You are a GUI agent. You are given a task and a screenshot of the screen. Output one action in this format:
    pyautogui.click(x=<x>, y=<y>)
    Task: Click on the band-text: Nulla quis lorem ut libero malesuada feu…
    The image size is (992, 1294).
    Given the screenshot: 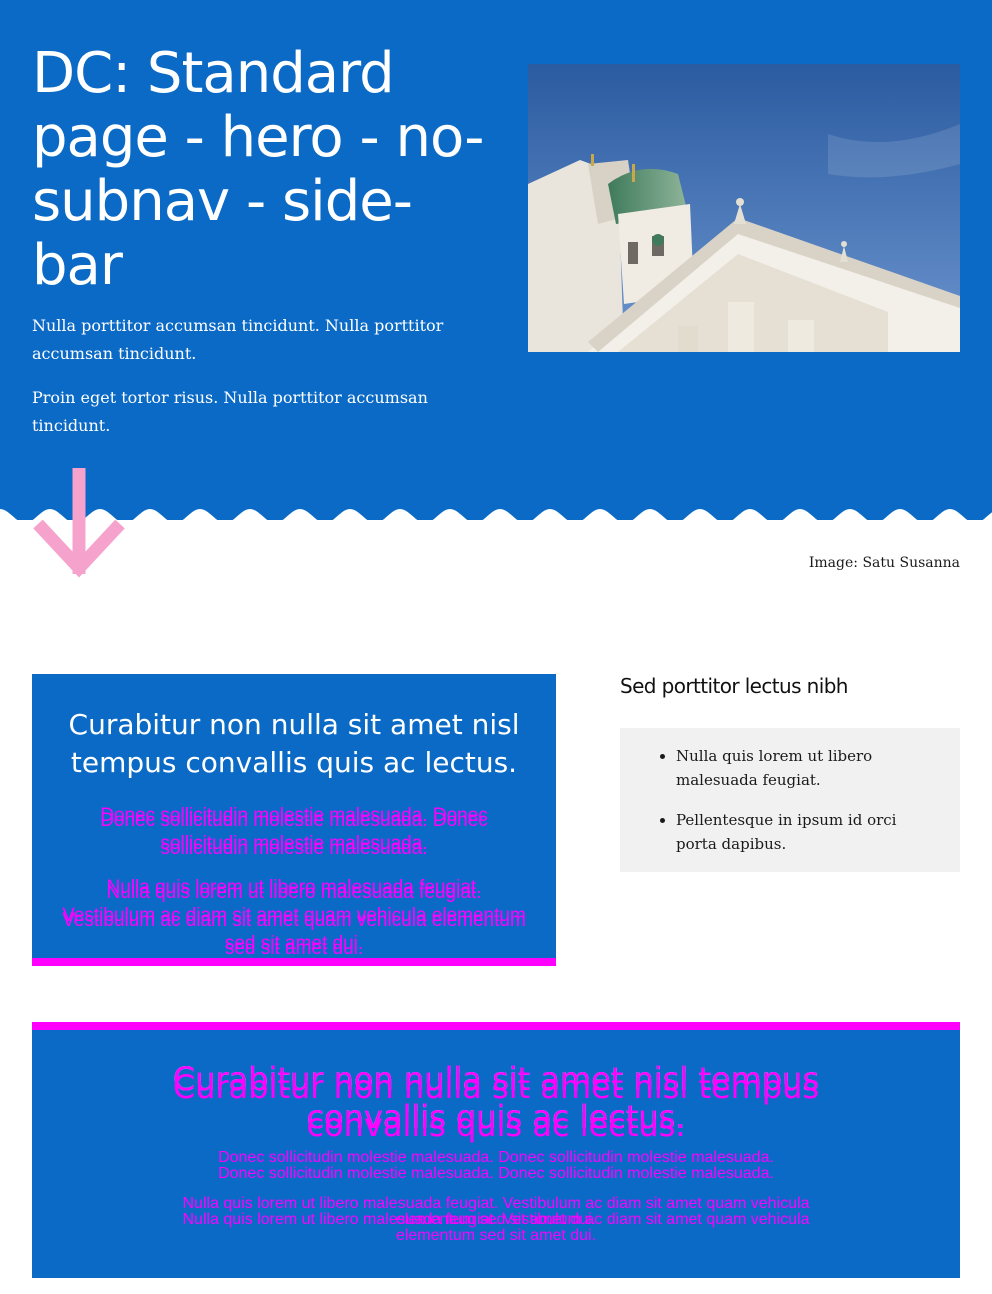 What is the action you would take?
    pyautogui.click(x=496, y=1220)
    